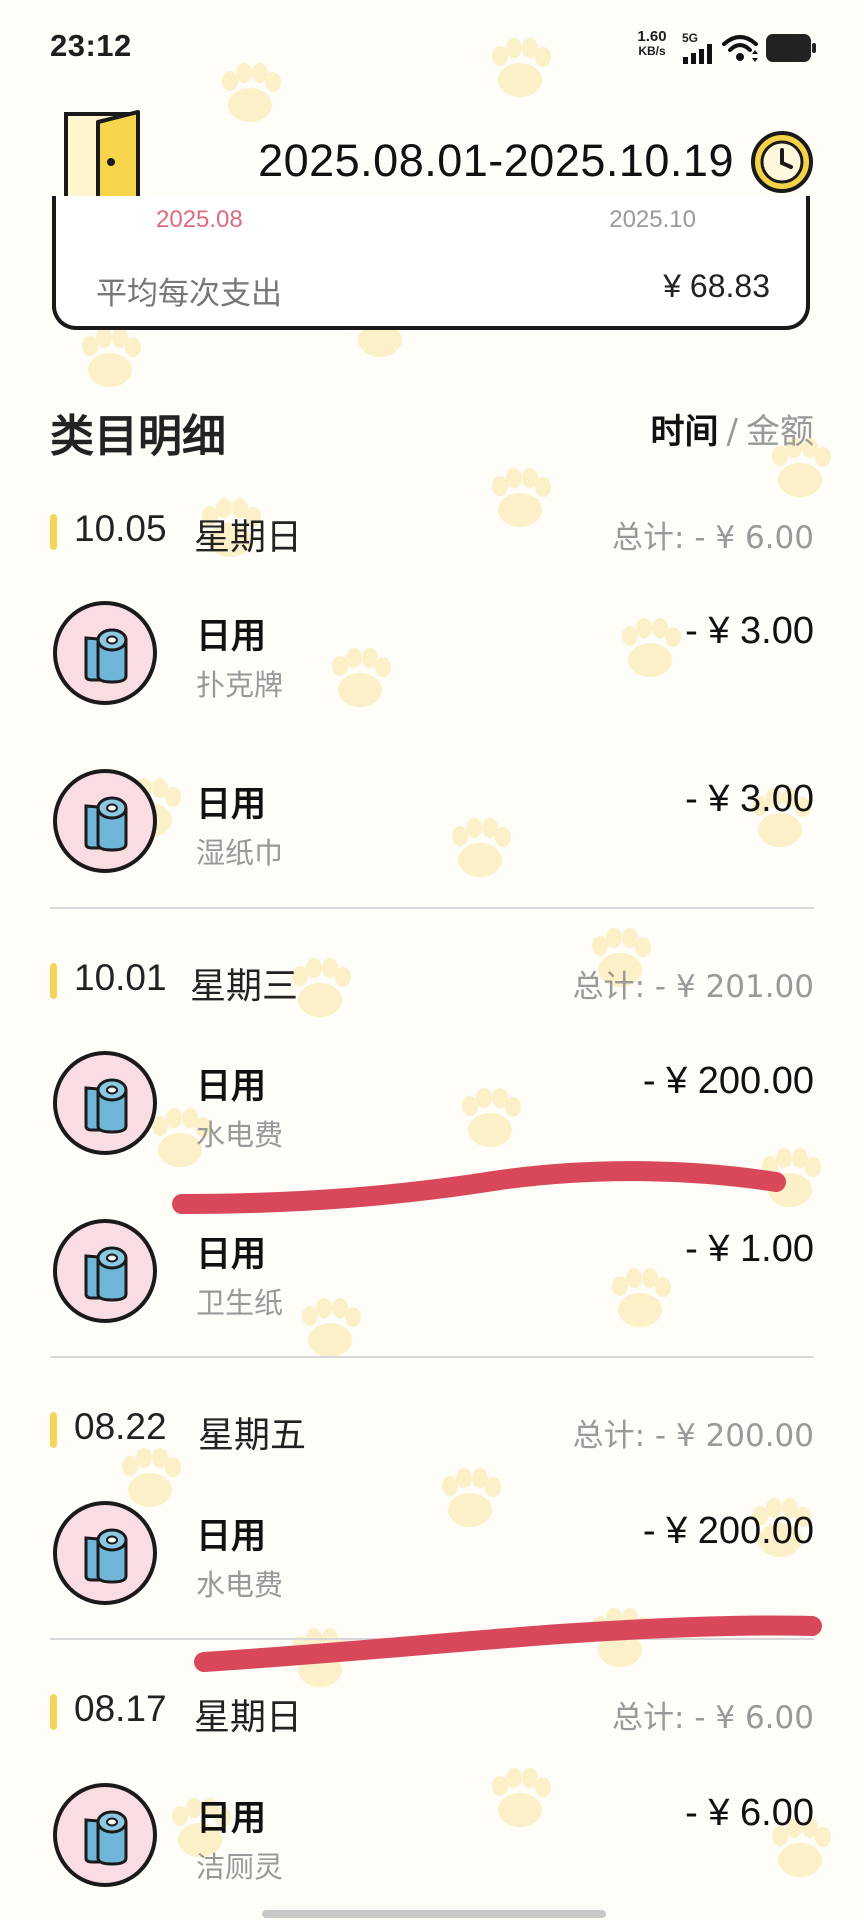 The image size is (864, 1920). I want to click on day-total: 总计: - ¥ 200.00, so click(693, 1436).